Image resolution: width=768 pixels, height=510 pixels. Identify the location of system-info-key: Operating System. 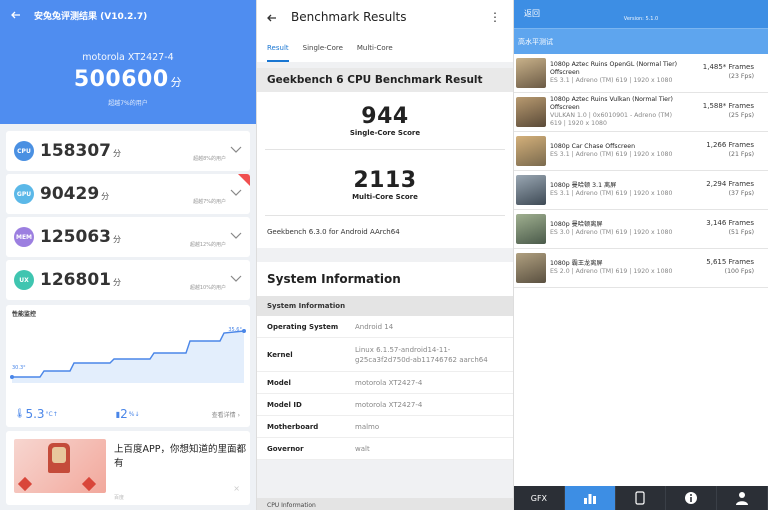
(303, 326).